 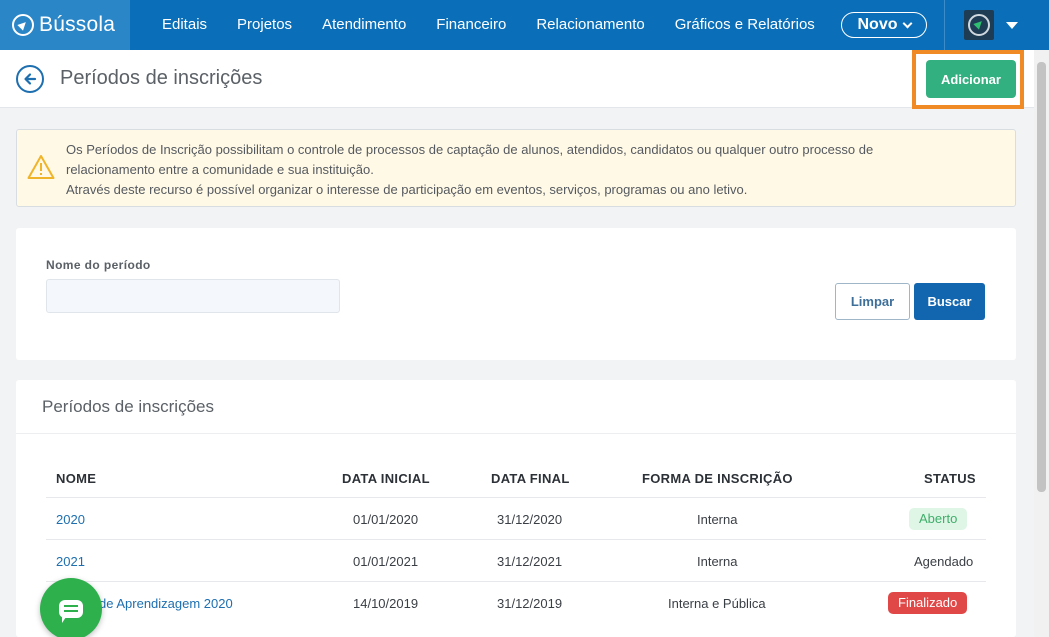 I want to click on registration-form: Interna e Pública, so click(x=717, y=603).